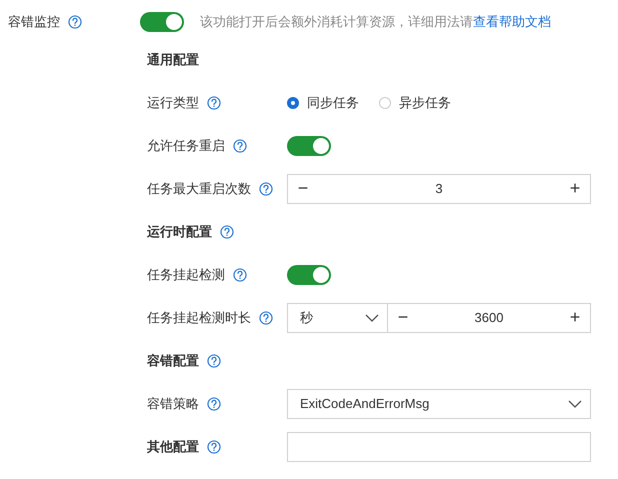  What do you see at coordinates (173, 103) in the screenshot?
I see `field-label: 运行类型` at bounding box center [173, 103].